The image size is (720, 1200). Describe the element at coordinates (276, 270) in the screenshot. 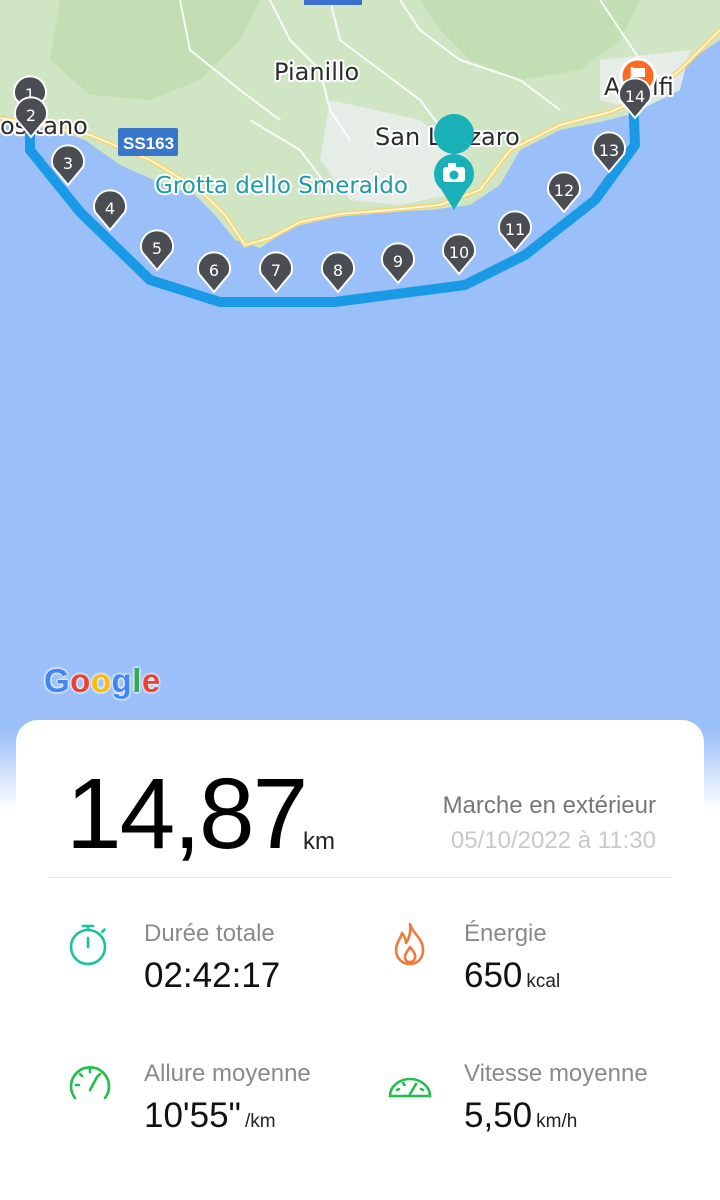

I see `waypoint-number: 7` at that location.